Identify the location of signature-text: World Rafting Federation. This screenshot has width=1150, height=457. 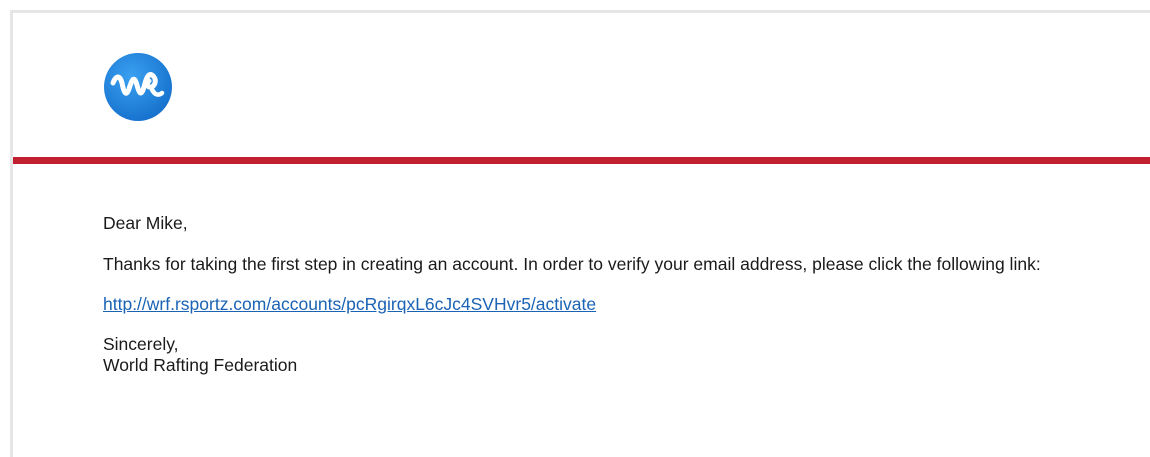
(200, 365).